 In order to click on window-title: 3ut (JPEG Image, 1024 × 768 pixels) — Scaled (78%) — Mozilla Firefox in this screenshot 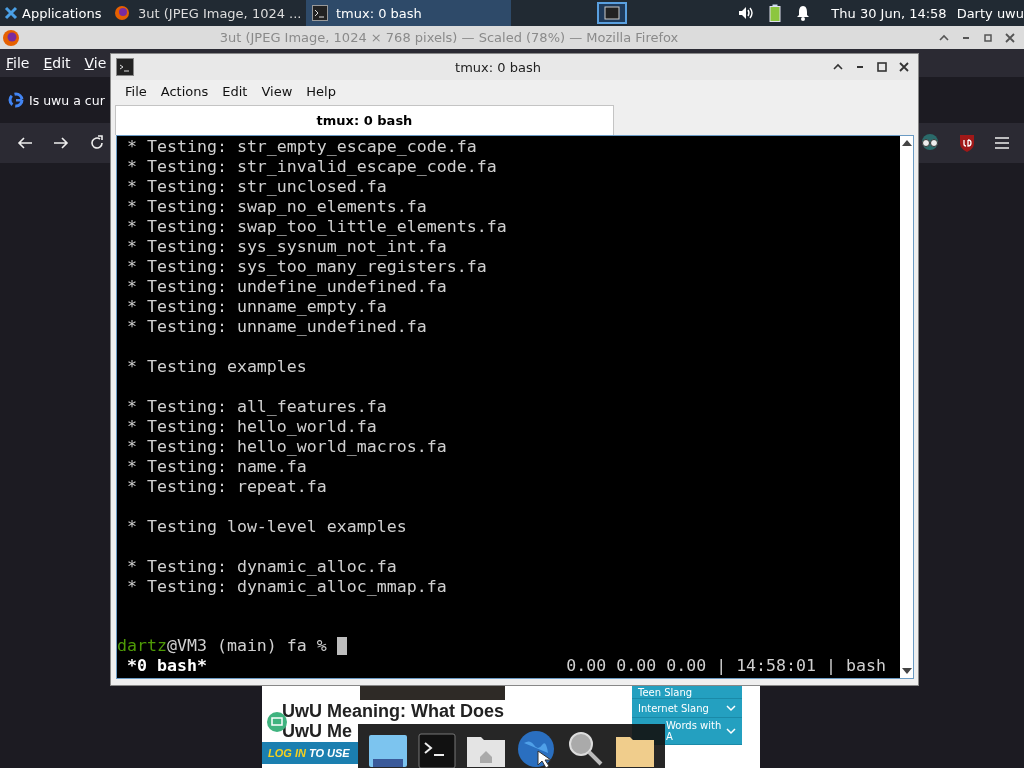, I will do `click(449, 37)`.